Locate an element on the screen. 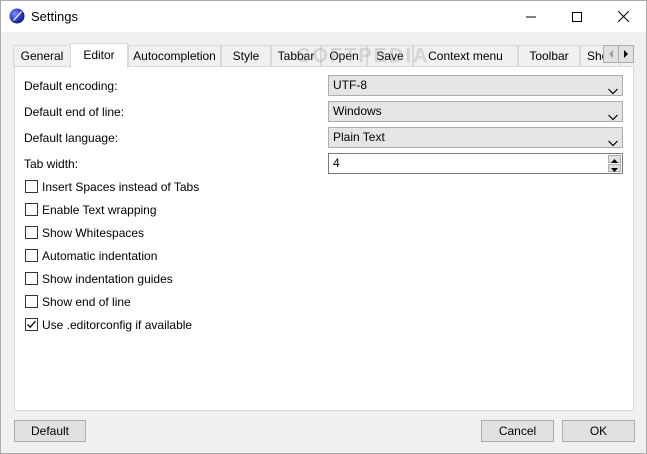  eol-value: Windows is located at coordinates (357, 111).